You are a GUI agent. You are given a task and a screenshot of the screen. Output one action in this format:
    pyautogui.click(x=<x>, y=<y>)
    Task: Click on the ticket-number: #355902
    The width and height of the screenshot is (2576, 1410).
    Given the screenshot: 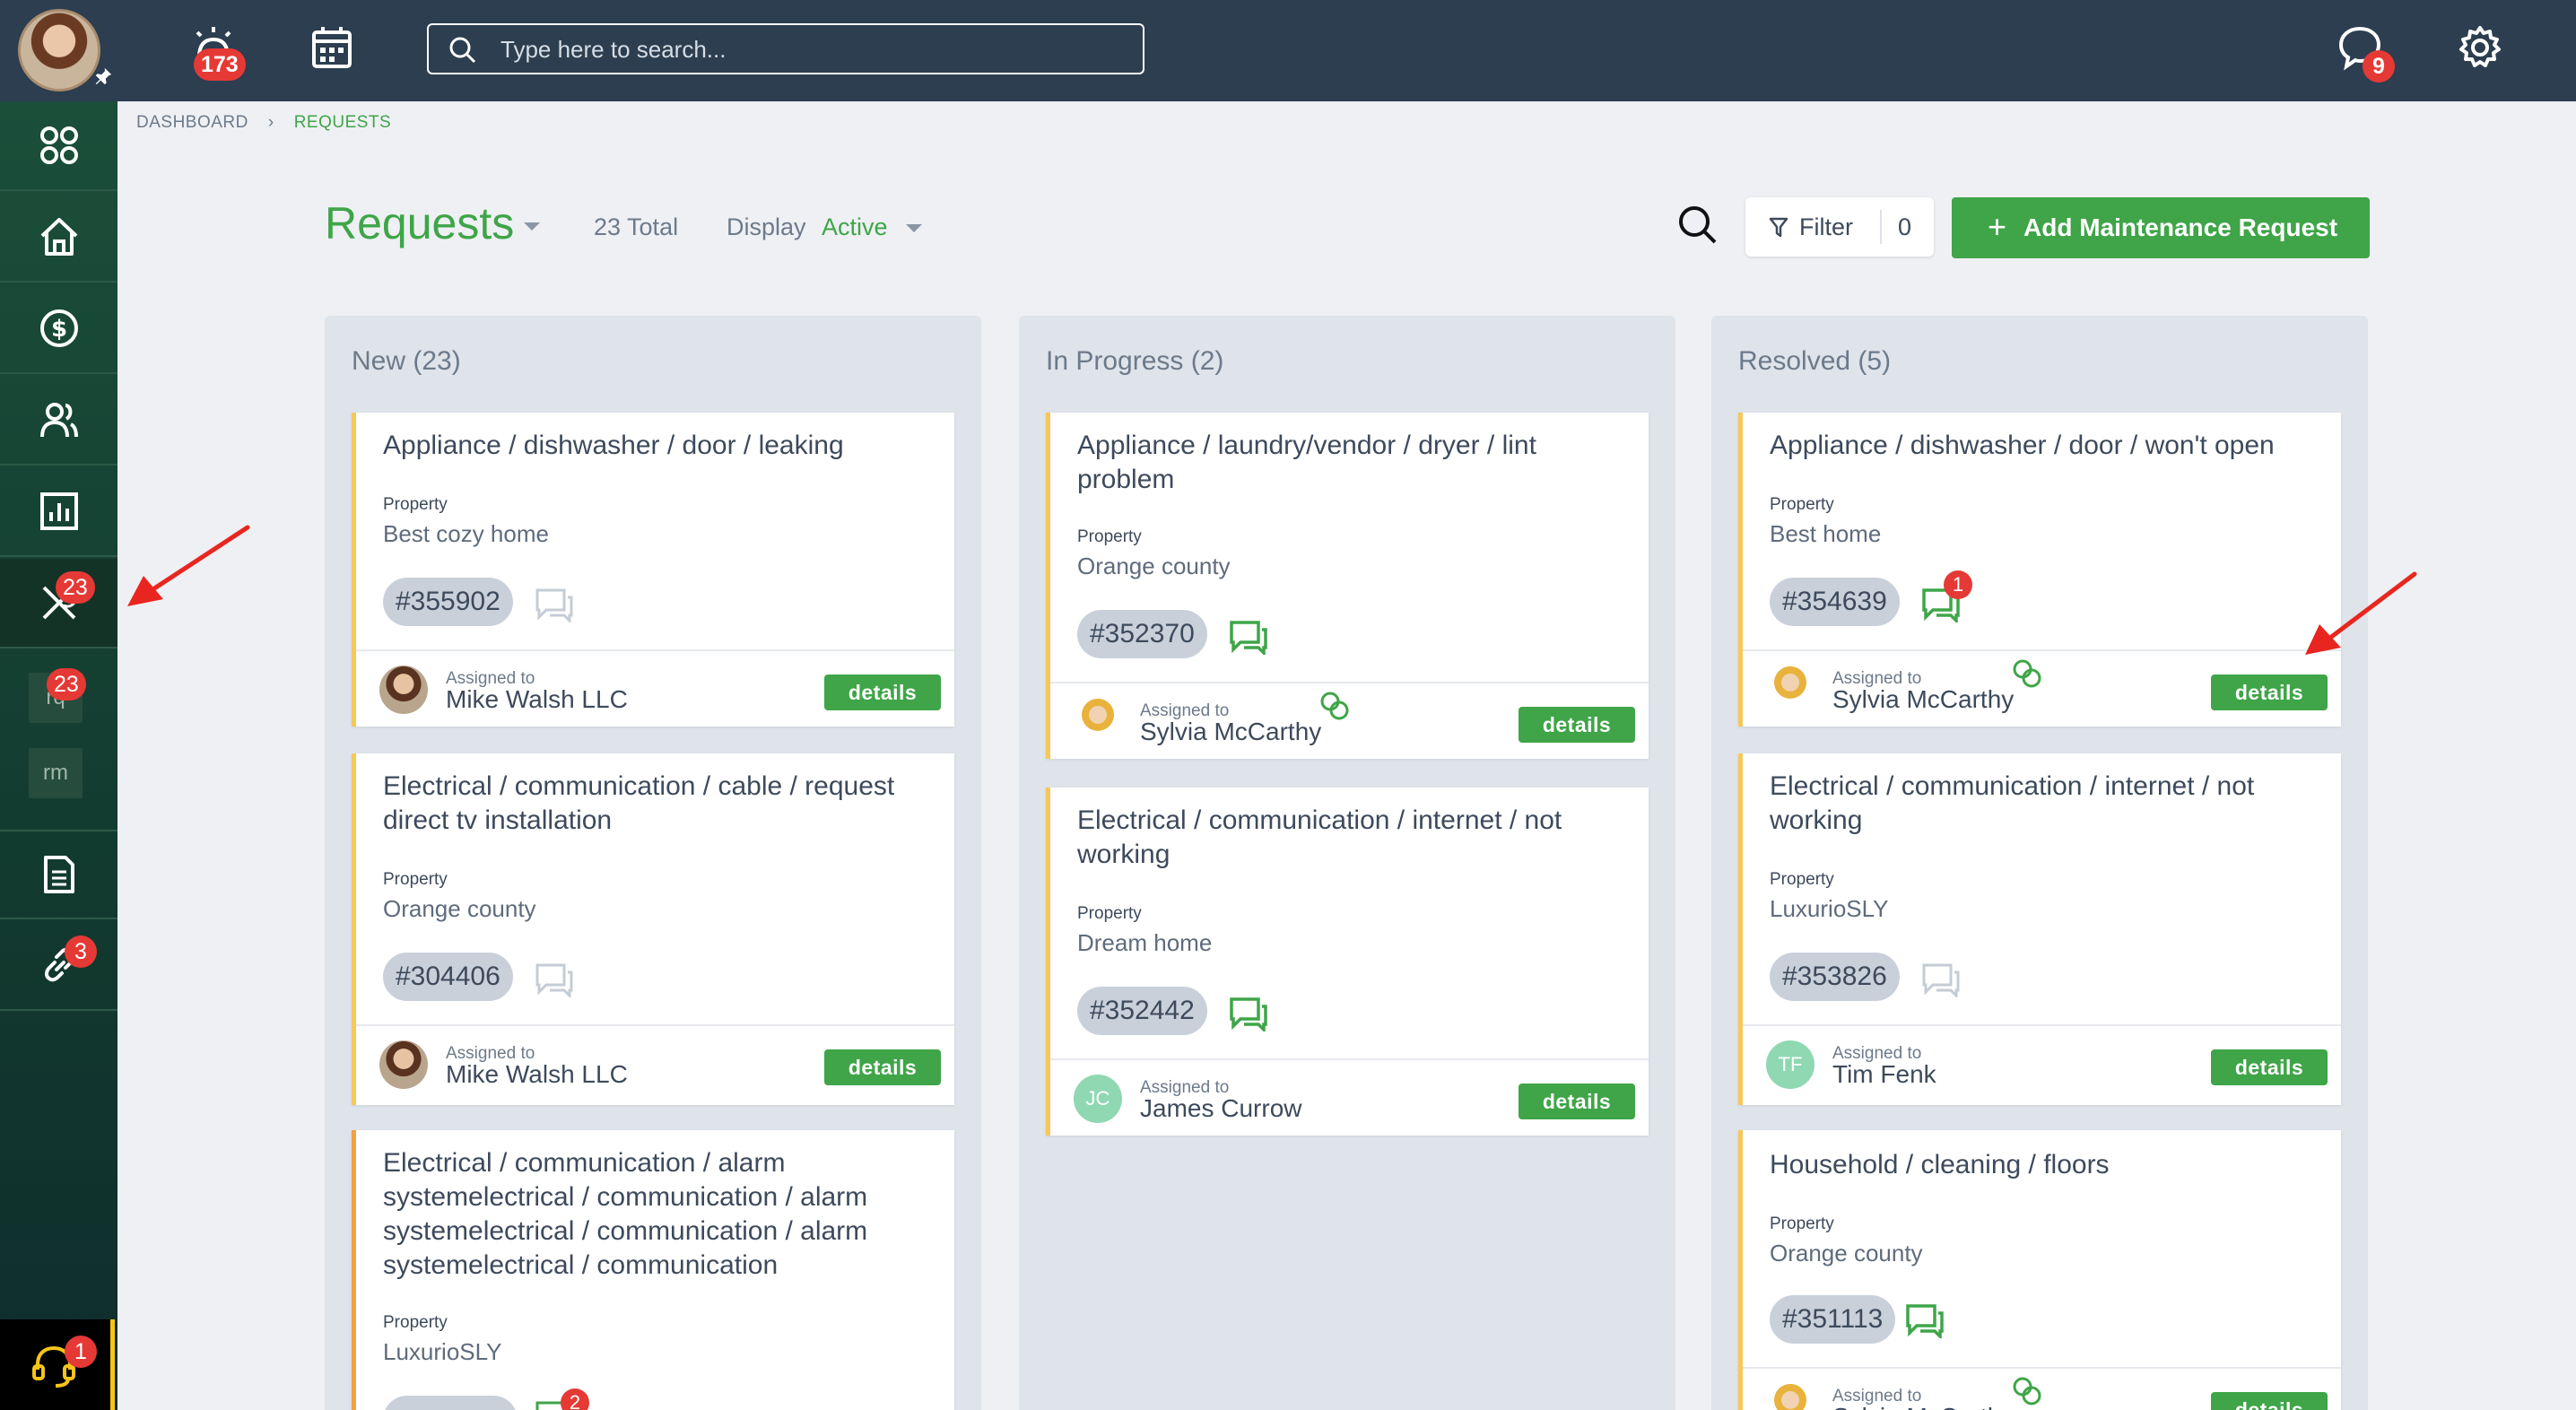 What is the action you would take?
    pyautogui.click(x=448, y=602)
    